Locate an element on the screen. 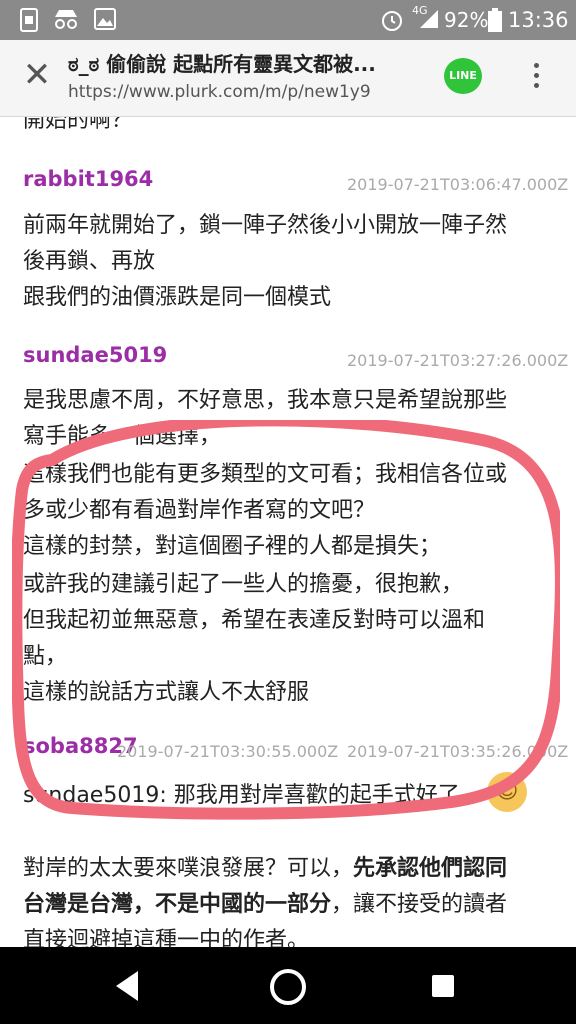 The width and height of the screenshot is (576, 1024). timestamp: 2019-07-21T03:27:26.000Z is located at coordinates (458, 360).